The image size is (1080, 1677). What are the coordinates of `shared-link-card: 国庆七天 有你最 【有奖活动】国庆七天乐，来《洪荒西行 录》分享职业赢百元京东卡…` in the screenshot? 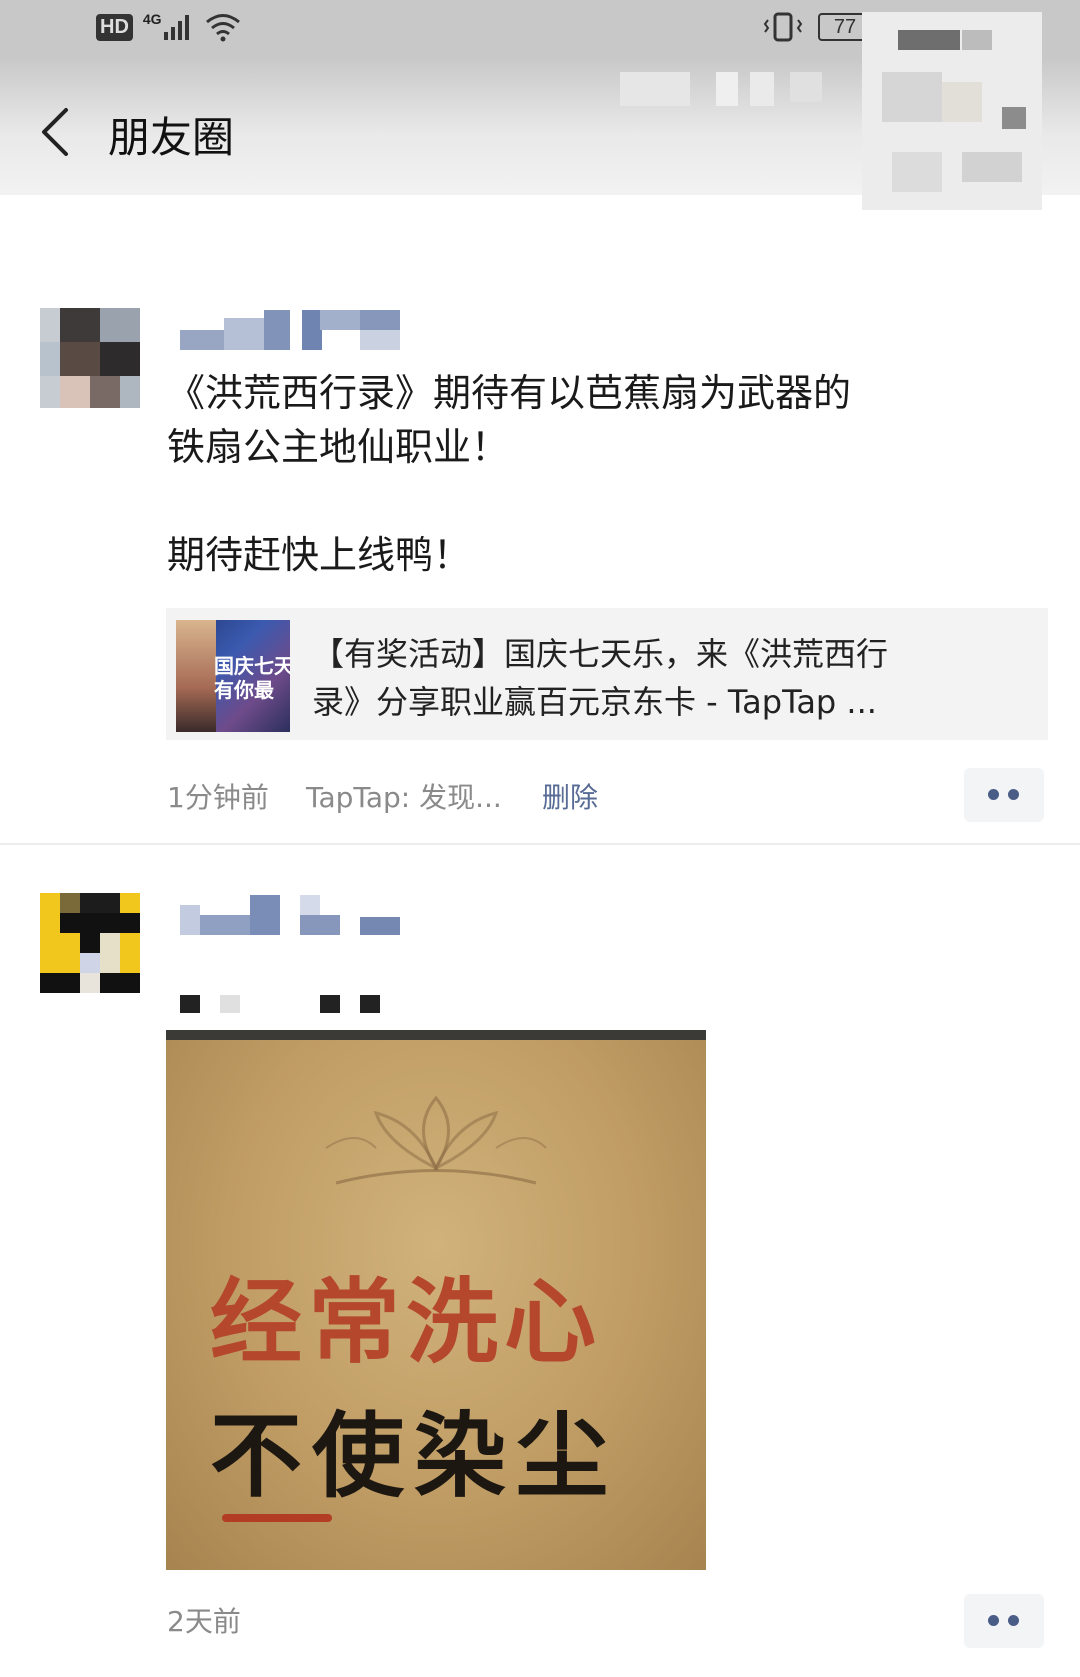 It's located at (607, 674).